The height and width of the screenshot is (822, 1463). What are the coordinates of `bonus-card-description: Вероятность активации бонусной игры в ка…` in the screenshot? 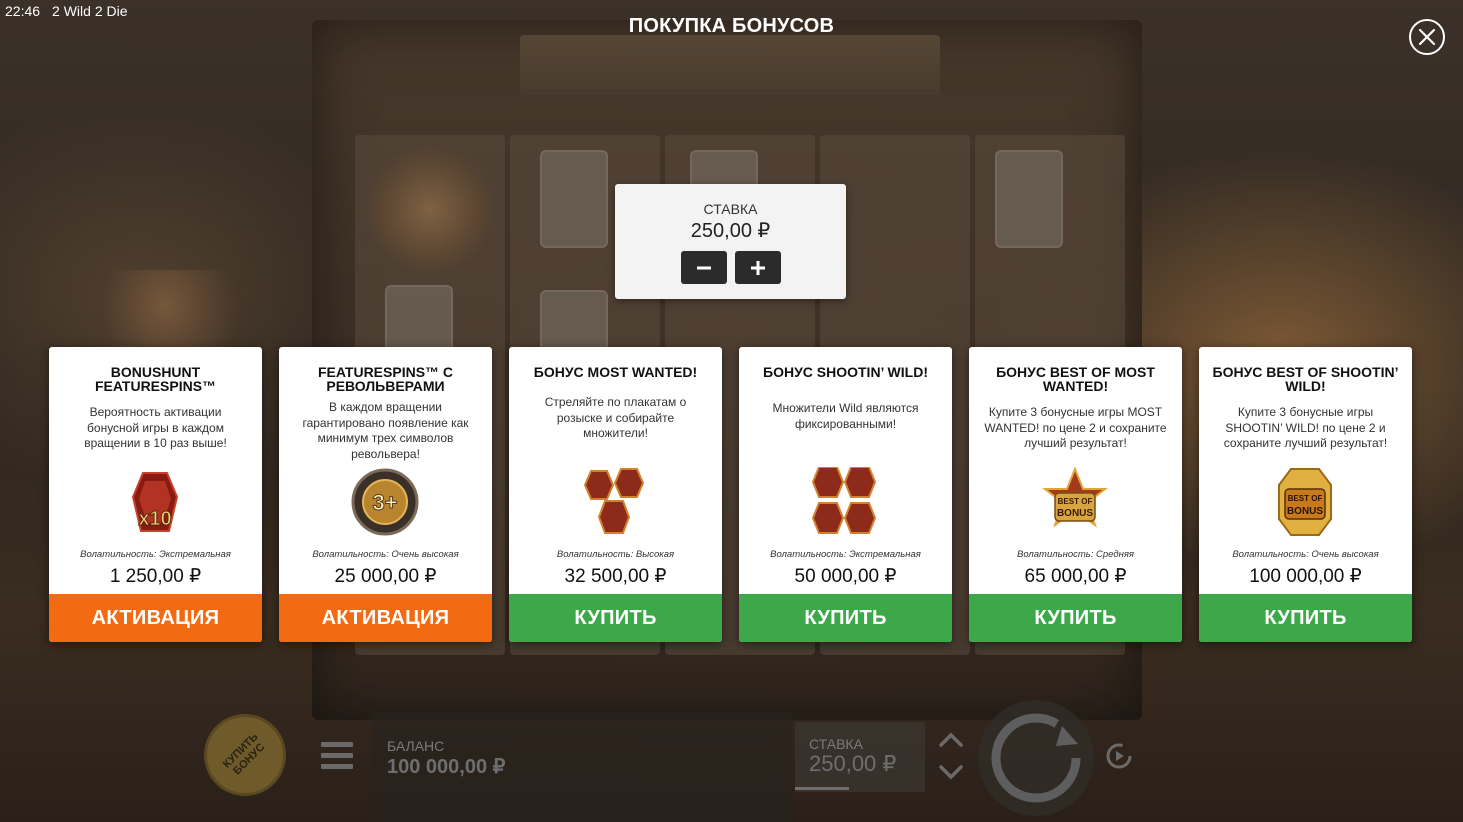 It's located at (155, 427).